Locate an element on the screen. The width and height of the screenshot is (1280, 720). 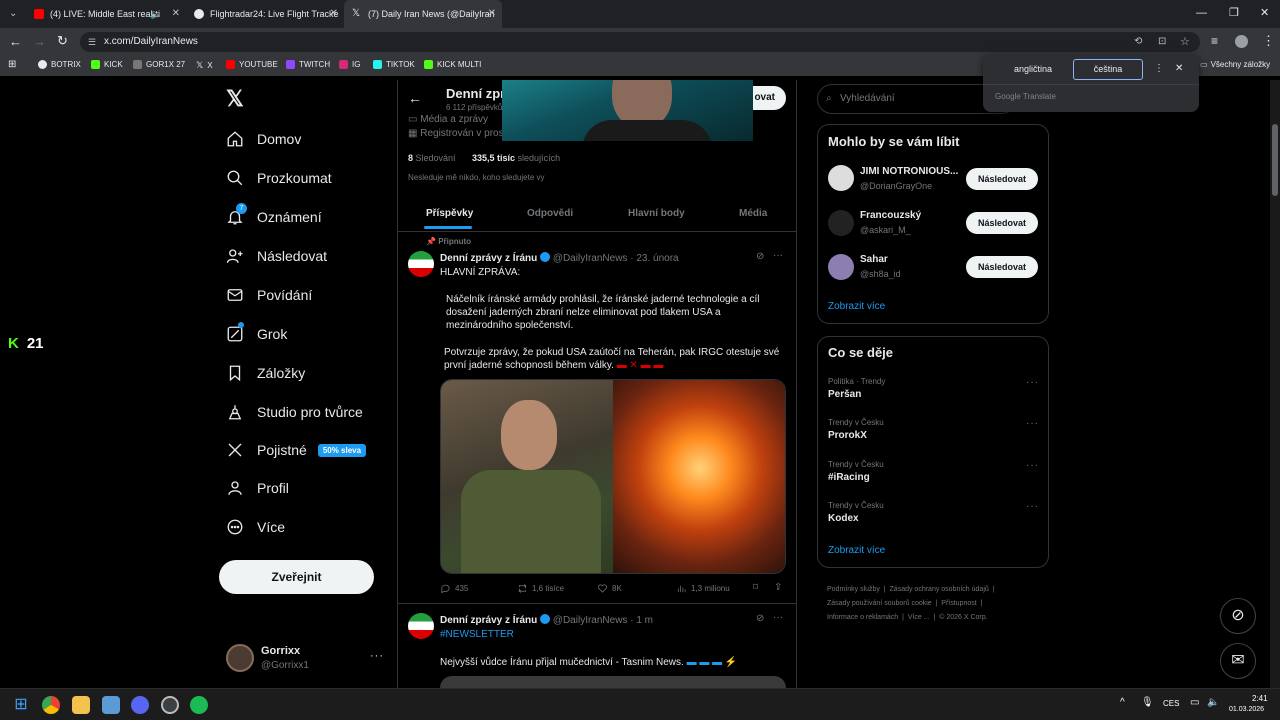
bookmark-botrix: BOTRIX is located at coordinates (59, 64).